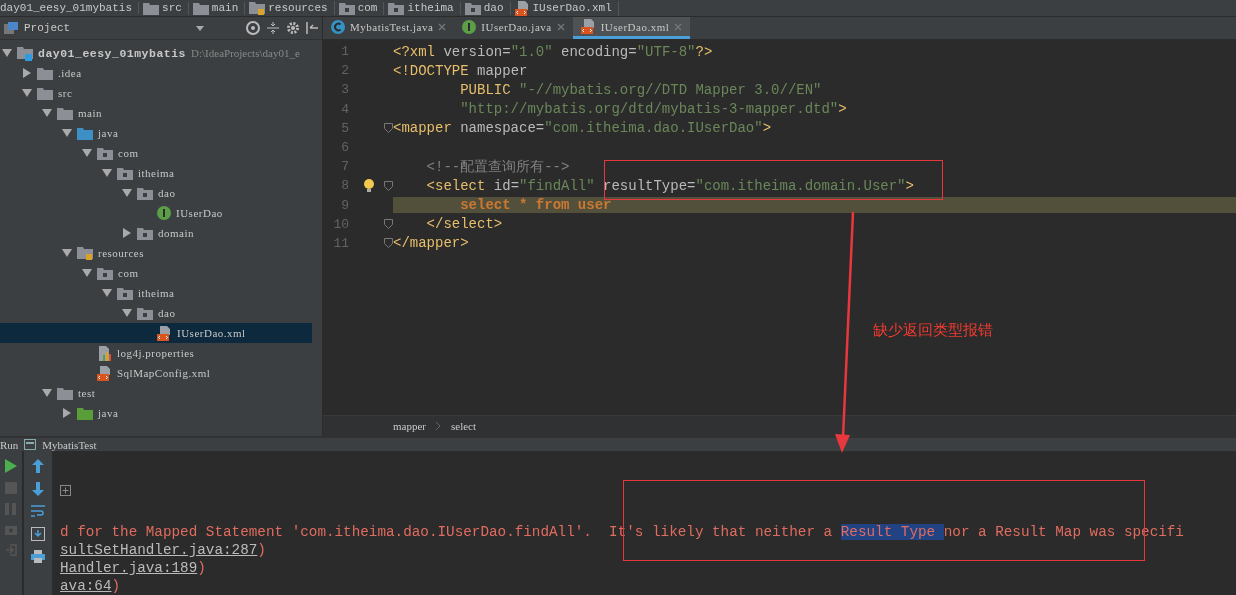 The height and width of the screenshot is (595, 1236). What do you see at coordinates (156, 93) in the screenshot?
I see `tree-item: src` at bounding box center [156, 93].